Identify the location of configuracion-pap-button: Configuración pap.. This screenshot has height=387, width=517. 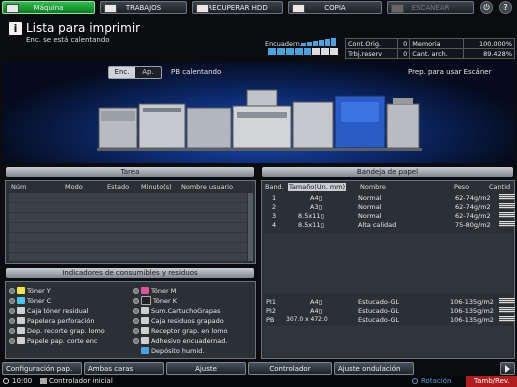
(42, 368).